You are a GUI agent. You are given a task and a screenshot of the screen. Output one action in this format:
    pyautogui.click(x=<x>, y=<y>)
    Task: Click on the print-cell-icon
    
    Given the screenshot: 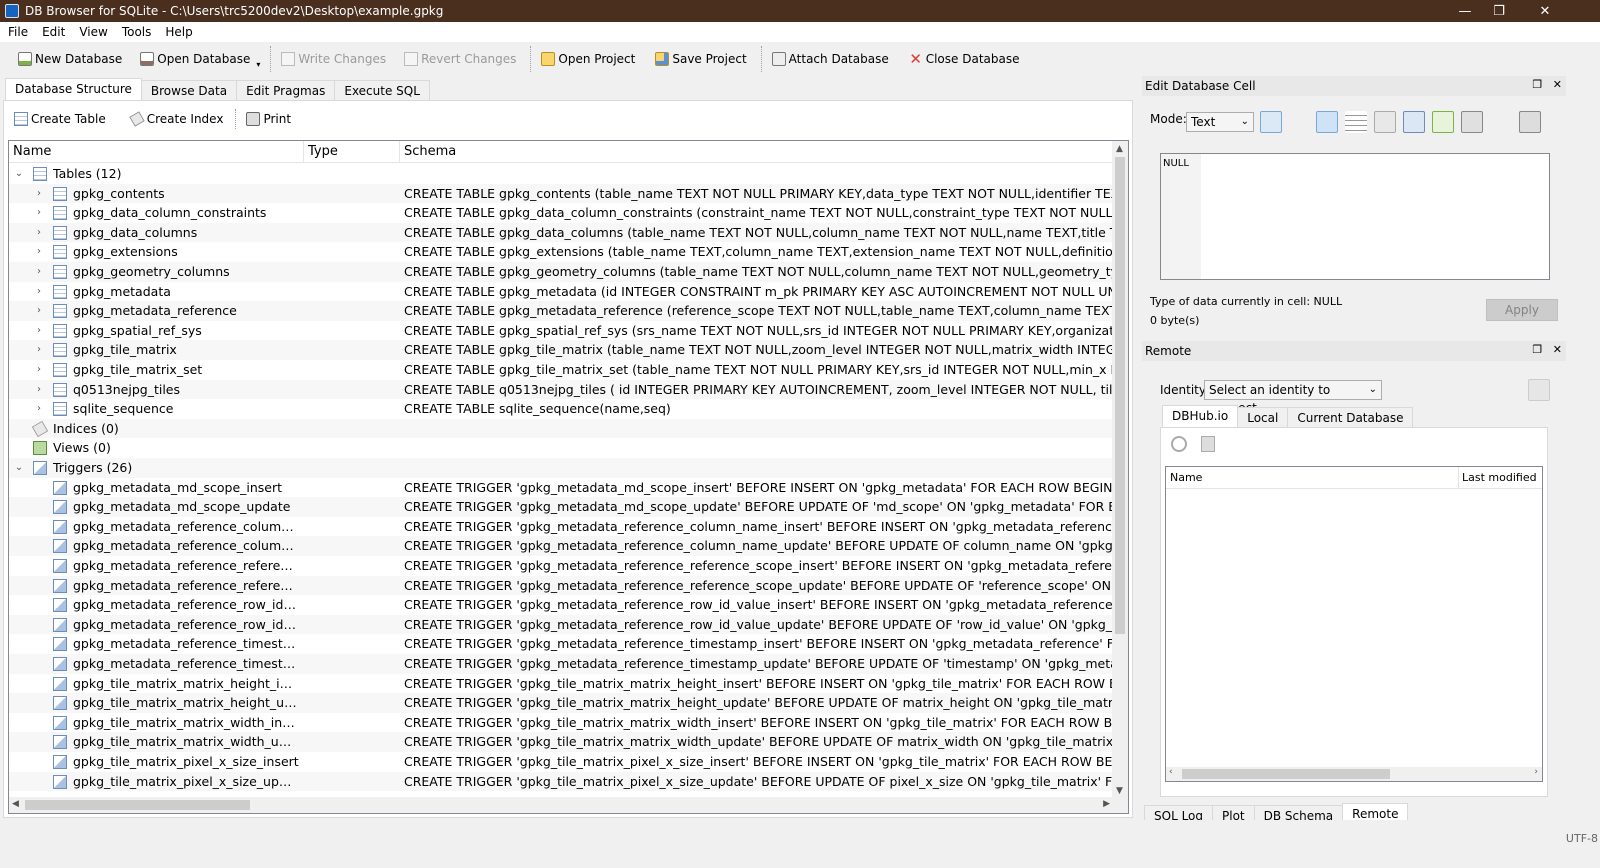 What is the action you would take?
    pyautogui.click(x=1530, y=122)
    